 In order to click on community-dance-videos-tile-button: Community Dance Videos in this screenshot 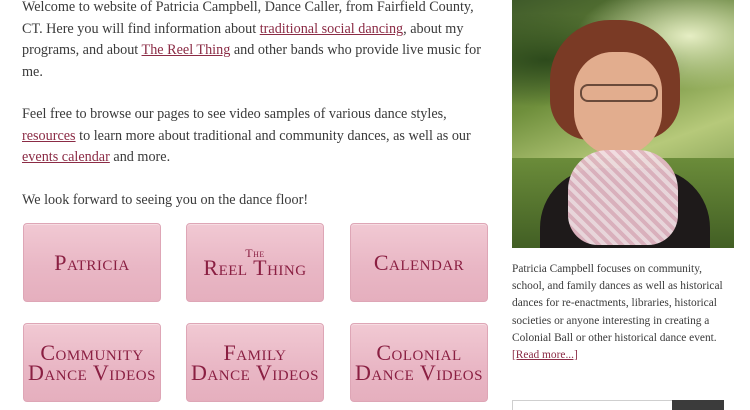, I will do `click(92, 362)`.